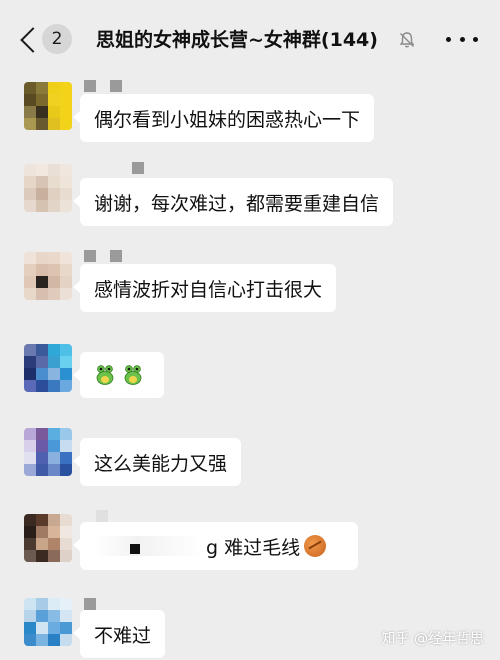  Describe the element at coordinates (227, 119) in the screenshot. I see `message-text: 偶尔看到小姐妹的困惑热心一下` at that location.